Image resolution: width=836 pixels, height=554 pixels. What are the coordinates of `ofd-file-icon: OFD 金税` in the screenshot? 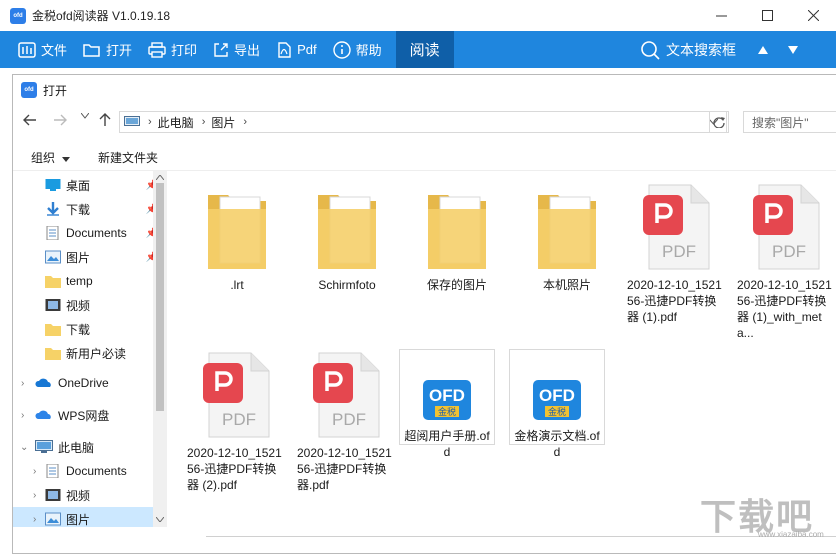 It's located at (447, 396).